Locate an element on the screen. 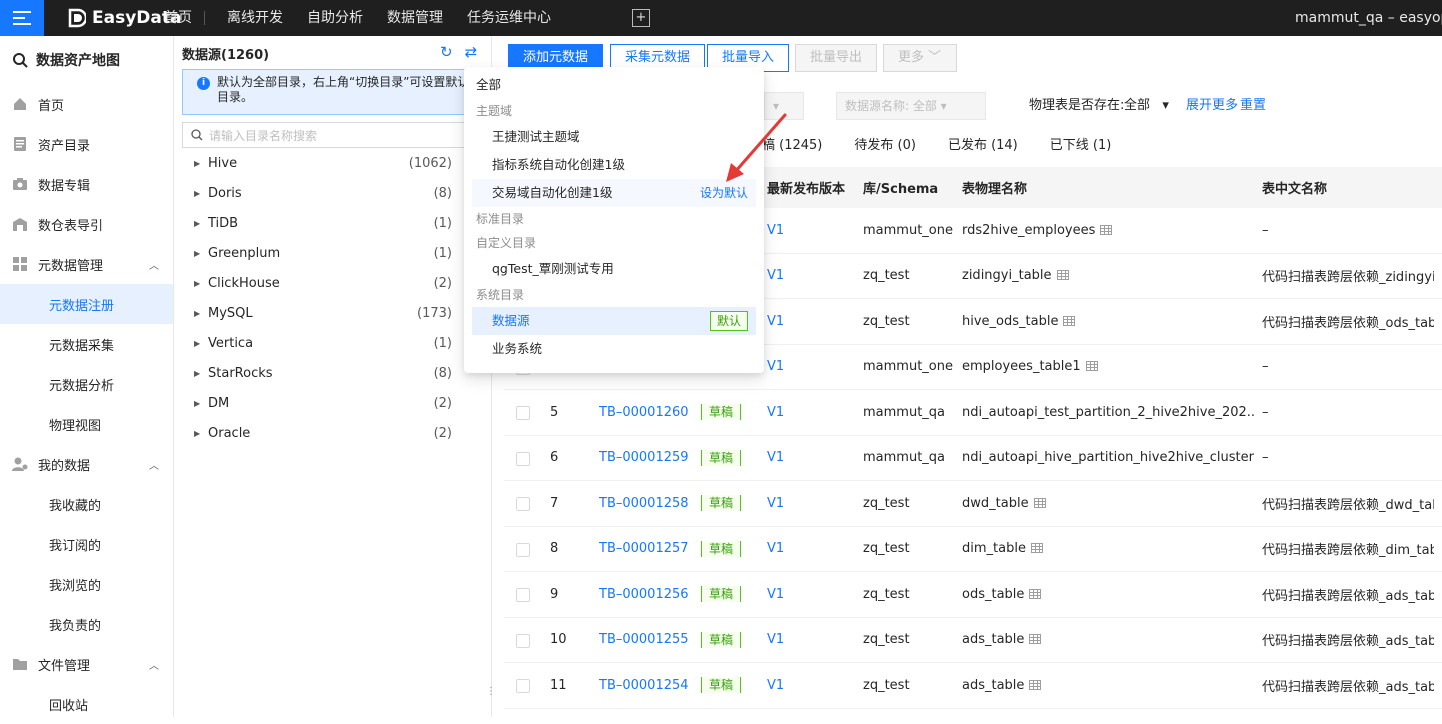 This screenshot has width=1442, height=724. tree-node-tidb: ▶ TiDB (1) is located at coordinates (322, 223).